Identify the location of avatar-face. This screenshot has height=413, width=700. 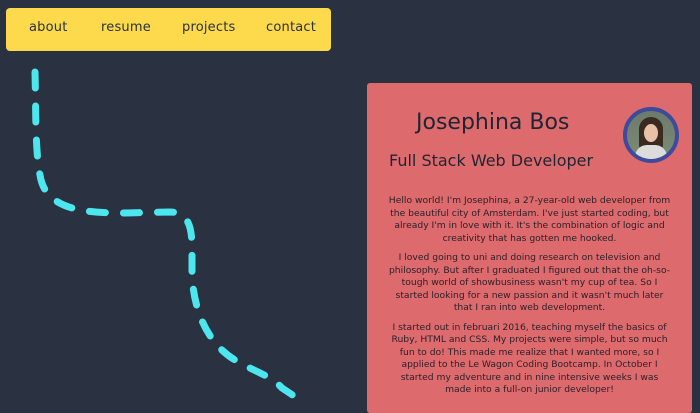
(651, 133).